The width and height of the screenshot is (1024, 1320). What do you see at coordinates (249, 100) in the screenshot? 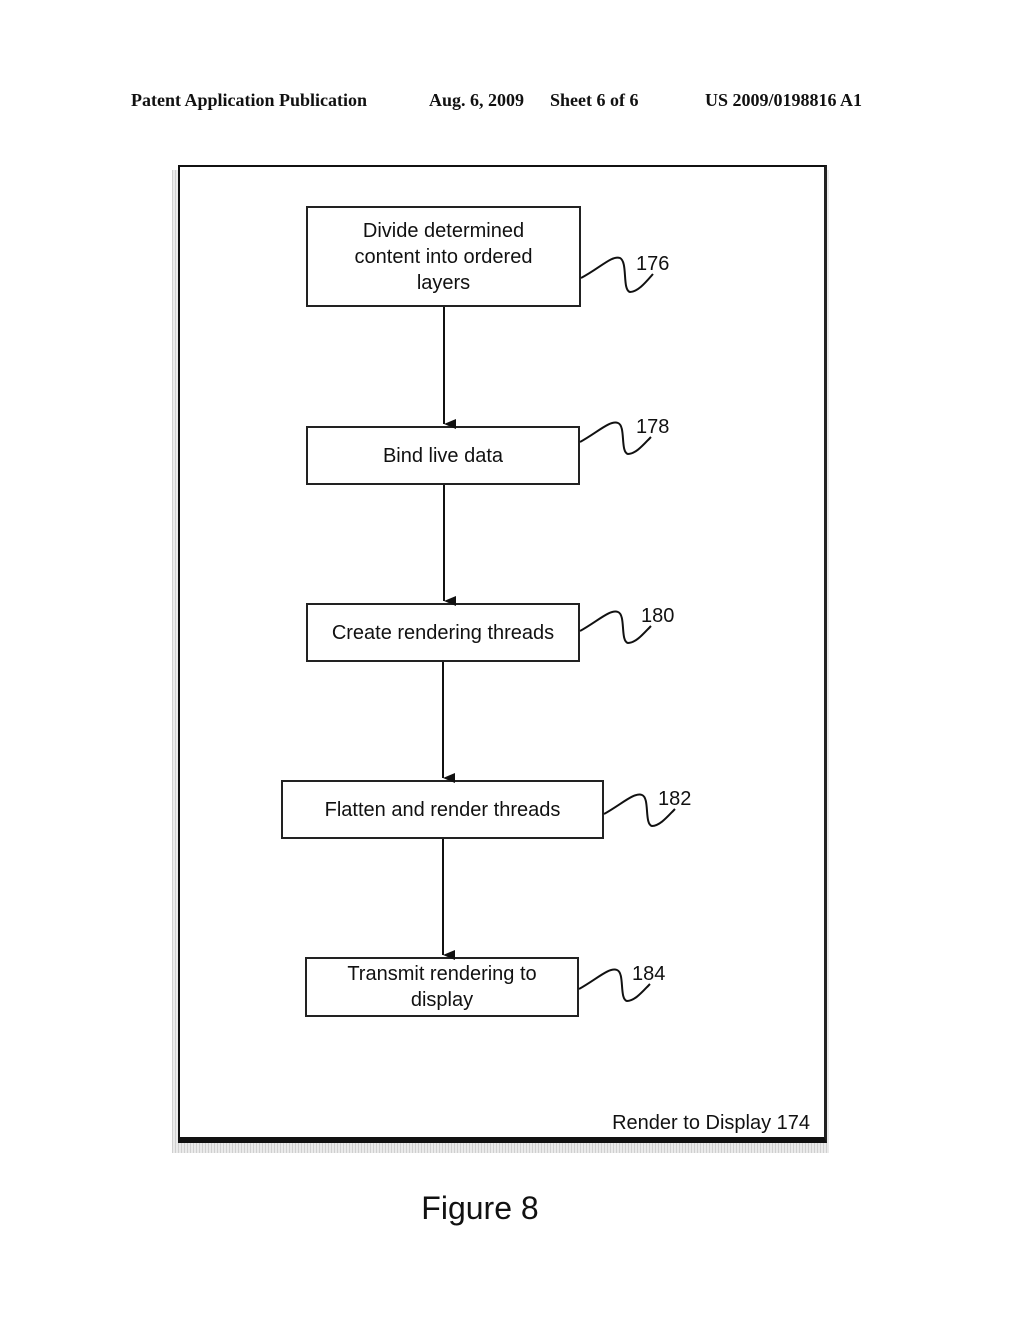
I see `publication-label: Patent Application Publication` at bounding box center [249, 100].